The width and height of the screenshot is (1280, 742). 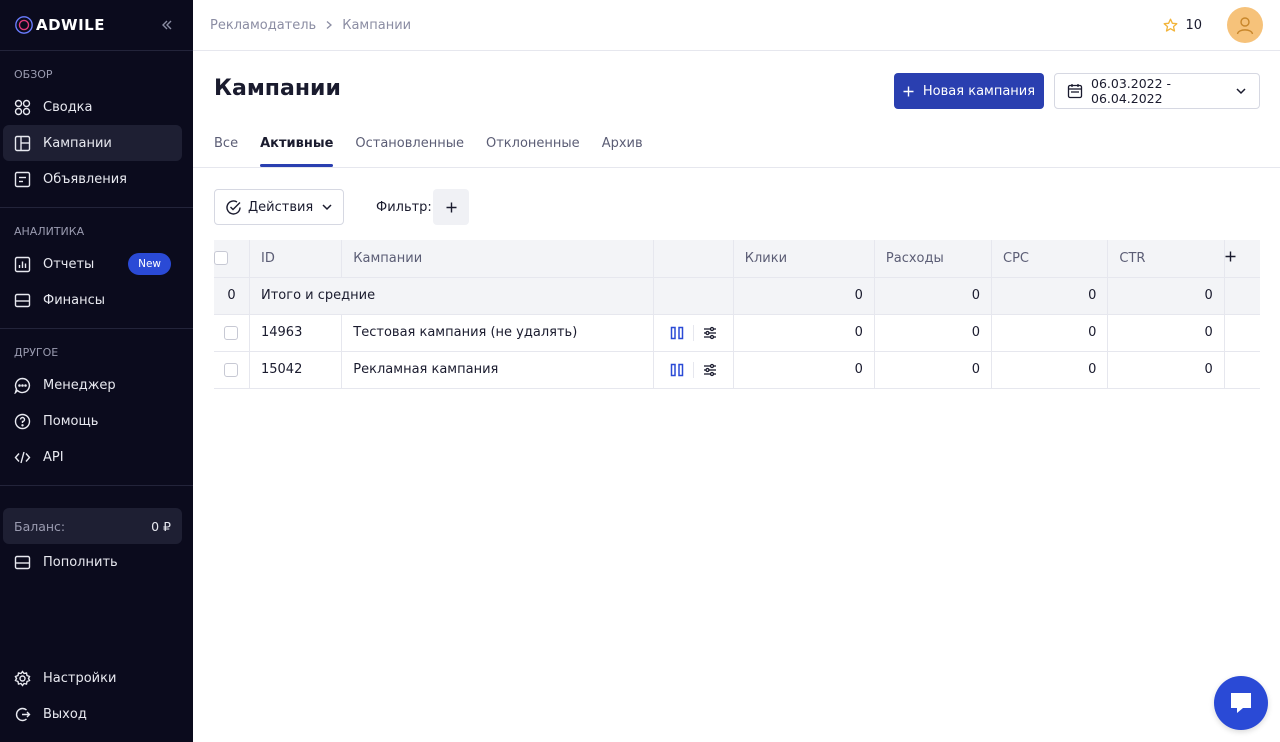 What do you see at coordinates (686, 25) in the screenshot?
I see `breadcrumb: Рекламодатель Кампании` at bounding box center [686, 25].